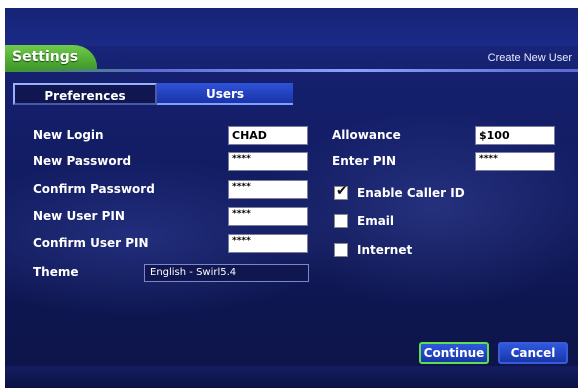  Describe the element at coordinates (385, 250) in the screenshot. I see `internet-label: Internet` at that location.